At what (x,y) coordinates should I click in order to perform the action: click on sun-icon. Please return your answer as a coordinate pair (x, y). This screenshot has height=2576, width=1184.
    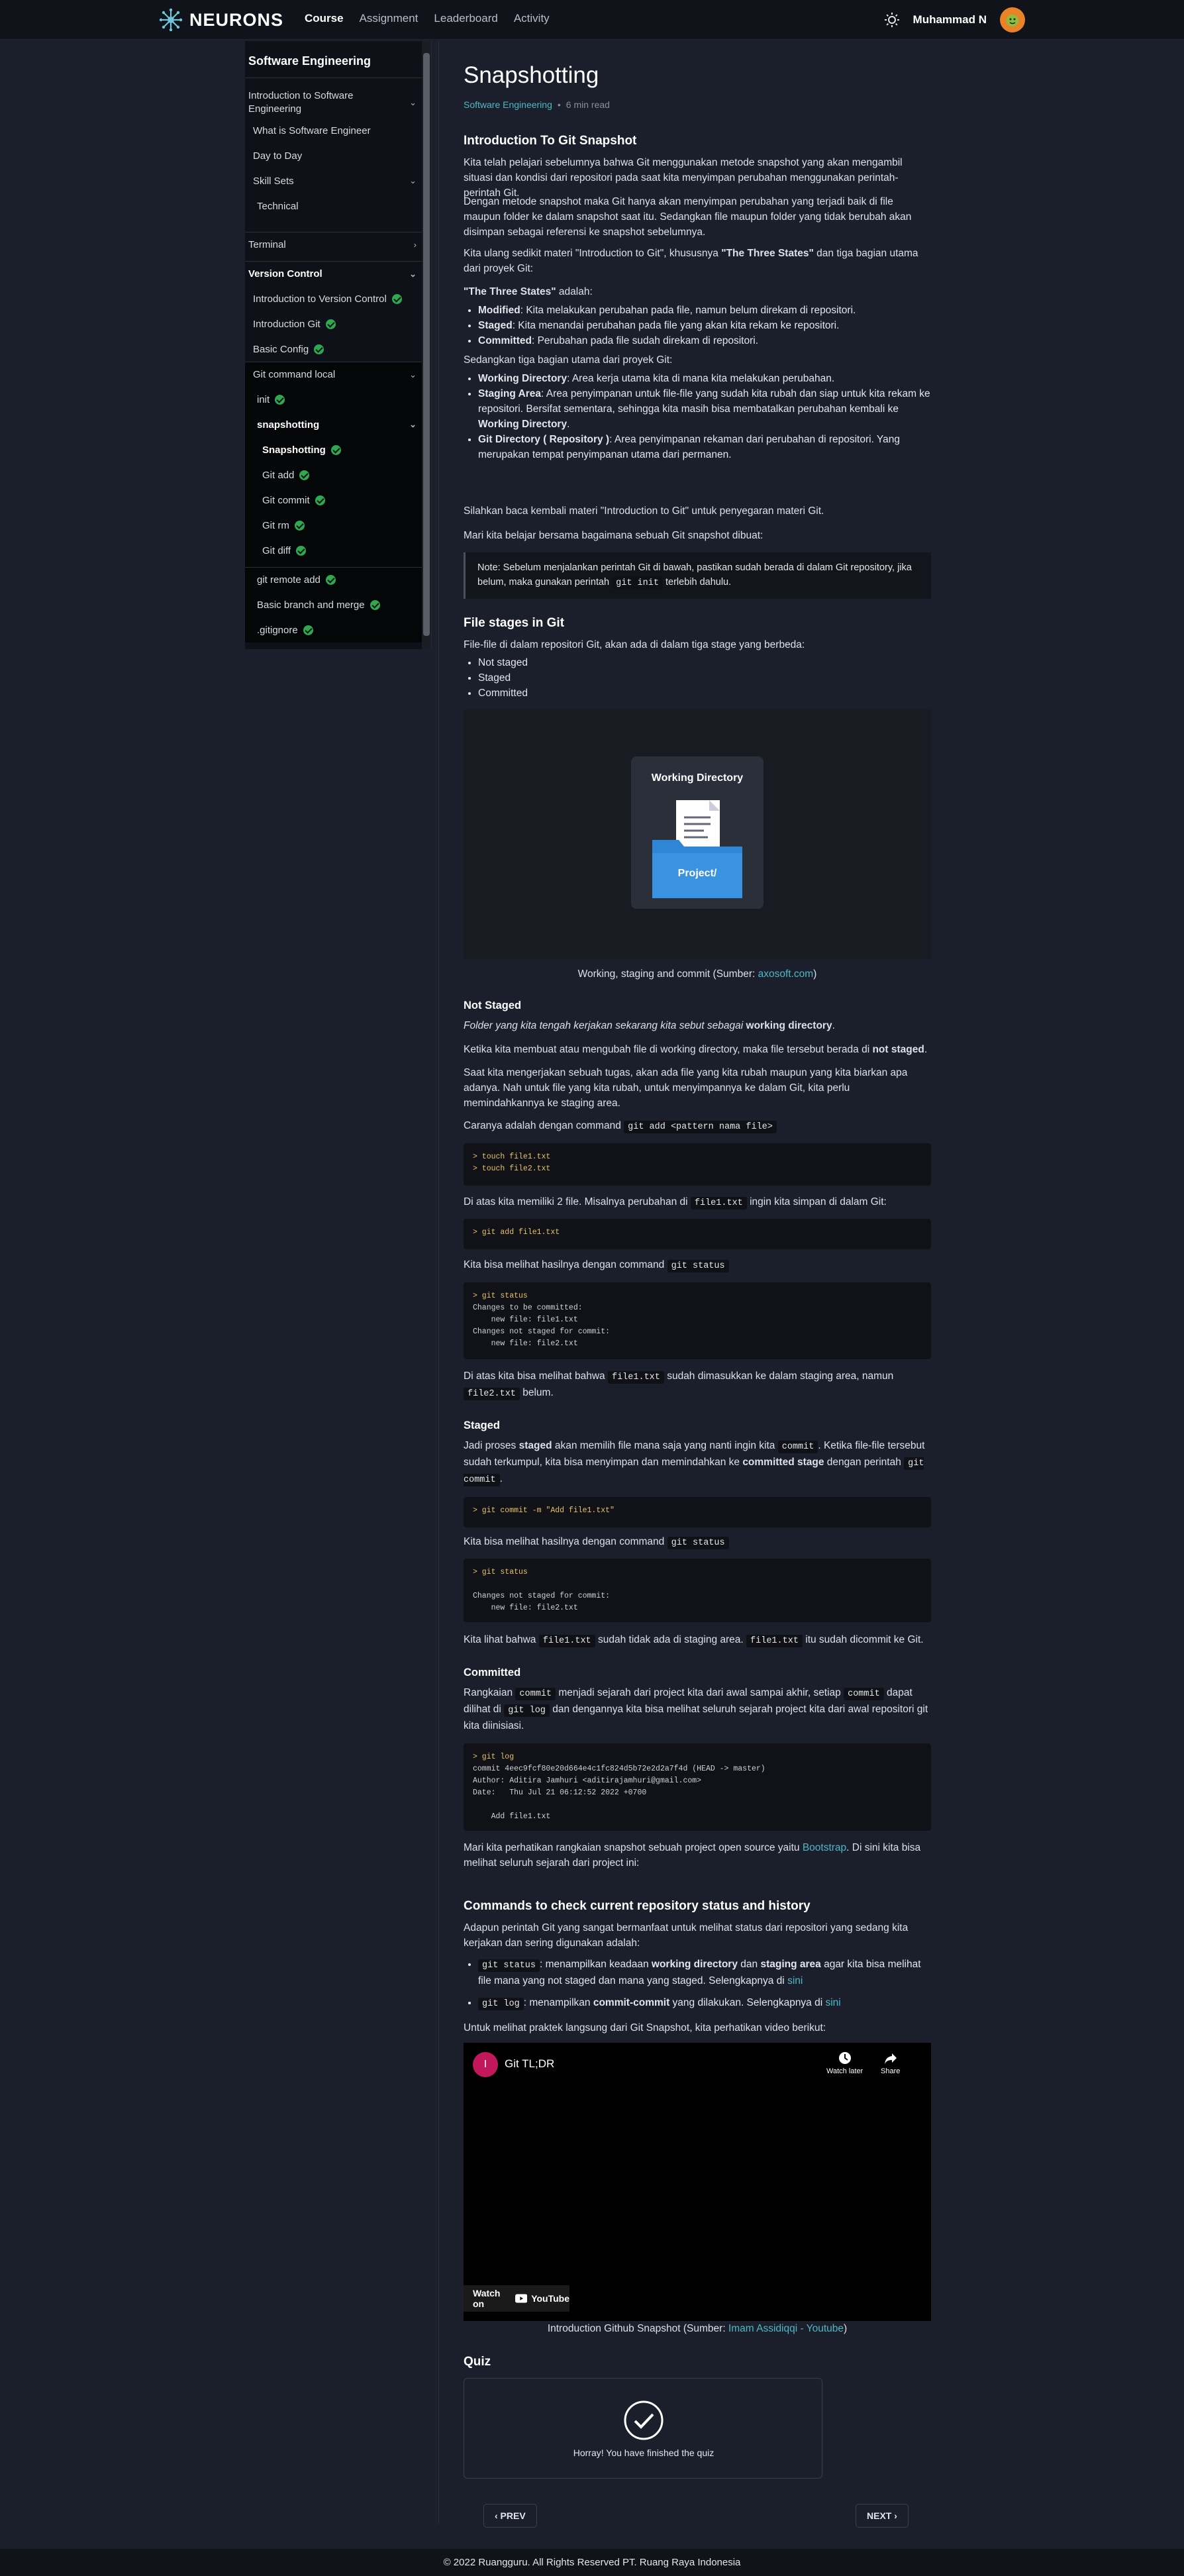
    Looking at the image, I should click on (892, 20).